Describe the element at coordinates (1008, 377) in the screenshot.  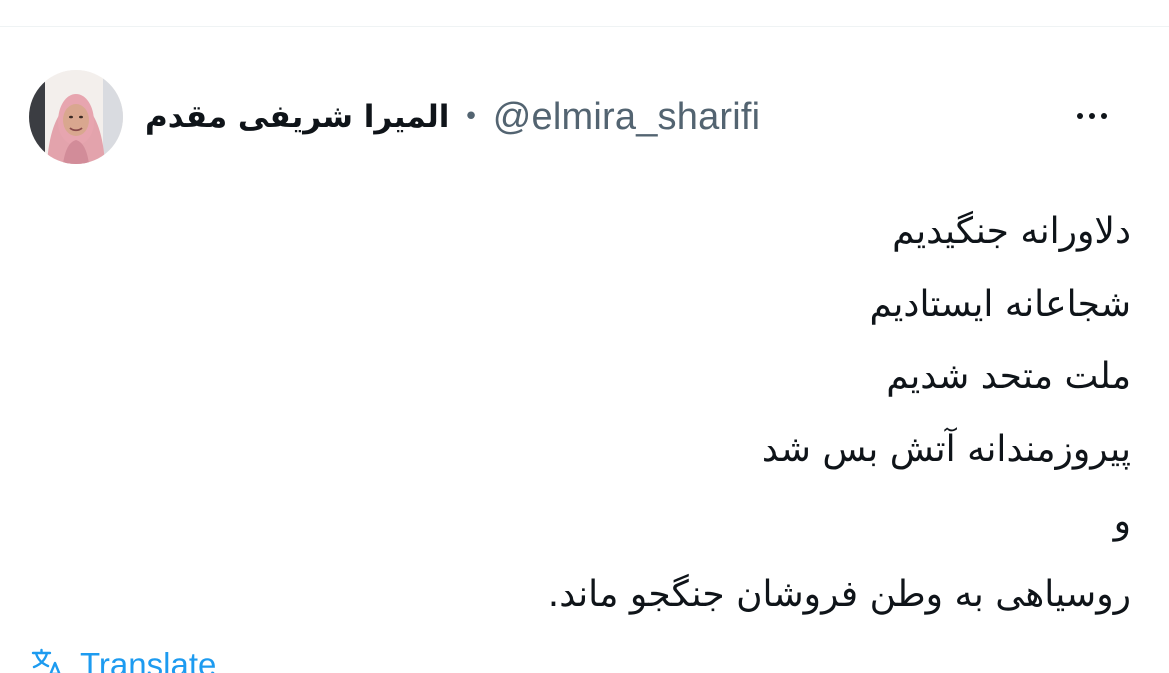
I see `tweet-line: ملت متحد شدیم` at that location.